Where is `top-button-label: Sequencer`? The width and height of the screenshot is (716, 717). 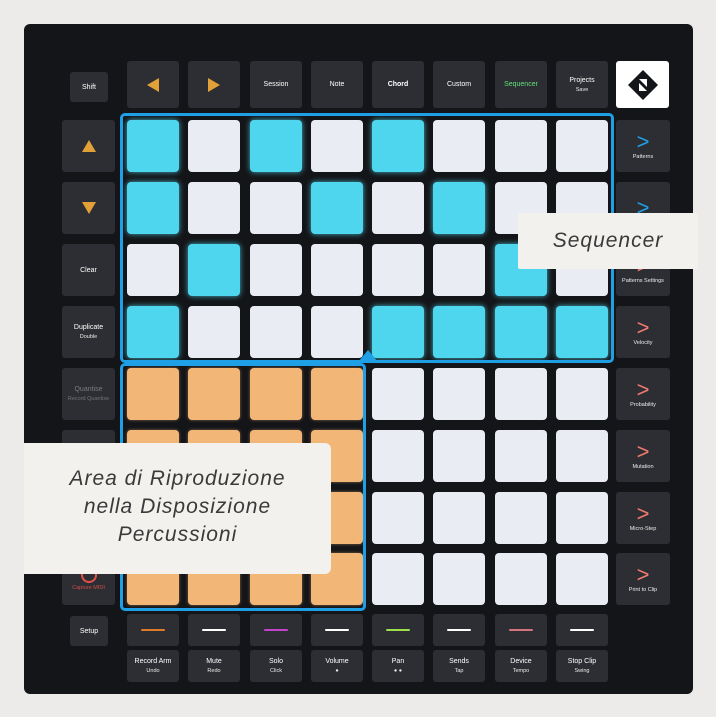 top-button-label: Sequencer is located at coordinates (521, 84).